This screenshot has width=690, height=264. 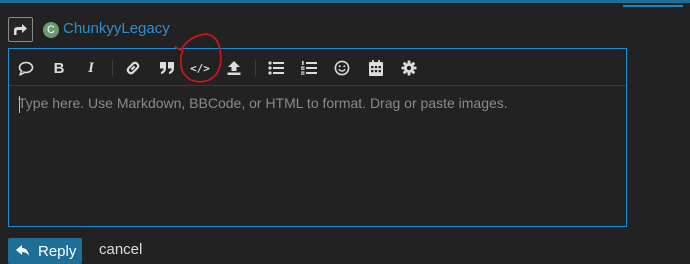 I want to click on bold-button: B, so click(x=59, y=68).